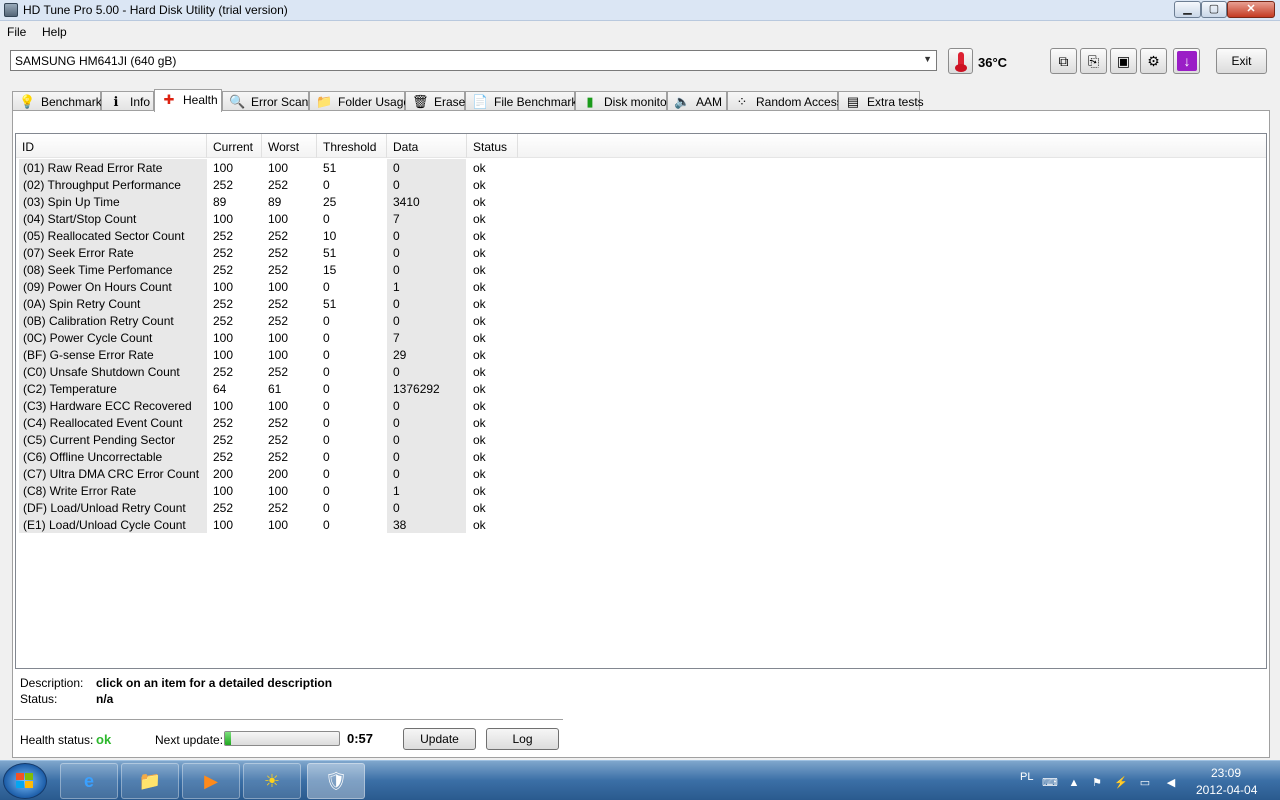 The width and height of the screenshot is (1280, 800). I want to click on copy-screenshot-button: ⎘, so click(1093, 61).